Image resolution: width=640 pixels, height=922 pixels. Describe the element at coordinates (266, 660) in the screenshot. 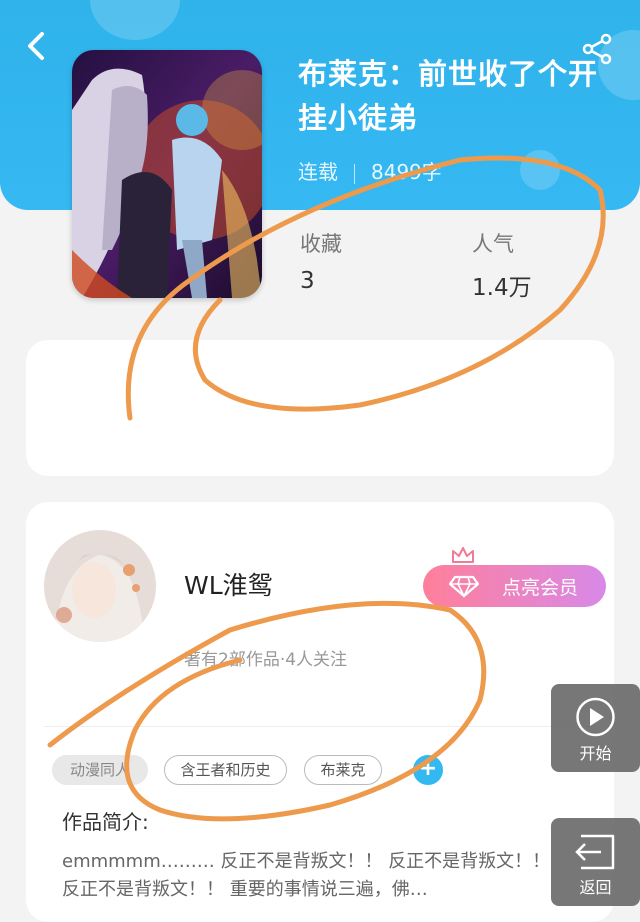

I see `author-stats: 著有2部作品·4人关注` at that location.